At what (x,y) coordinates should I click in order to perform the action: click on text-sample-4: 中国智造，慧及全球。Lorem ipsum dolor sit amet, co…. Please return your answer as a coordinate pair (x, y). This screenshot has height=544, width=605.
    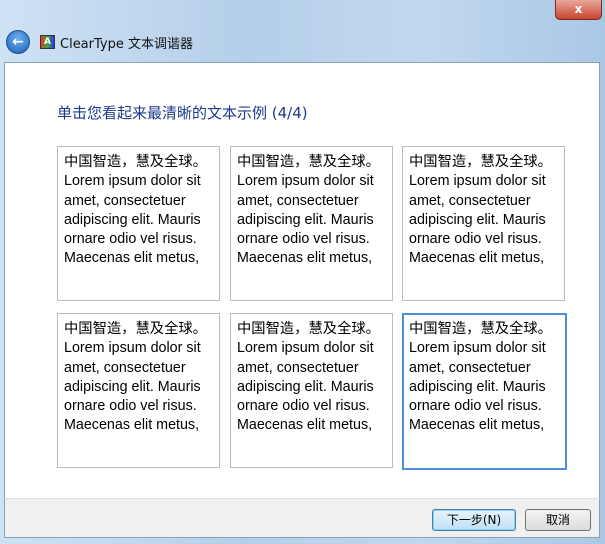
    Looking at the image, I should click on (138, 390).